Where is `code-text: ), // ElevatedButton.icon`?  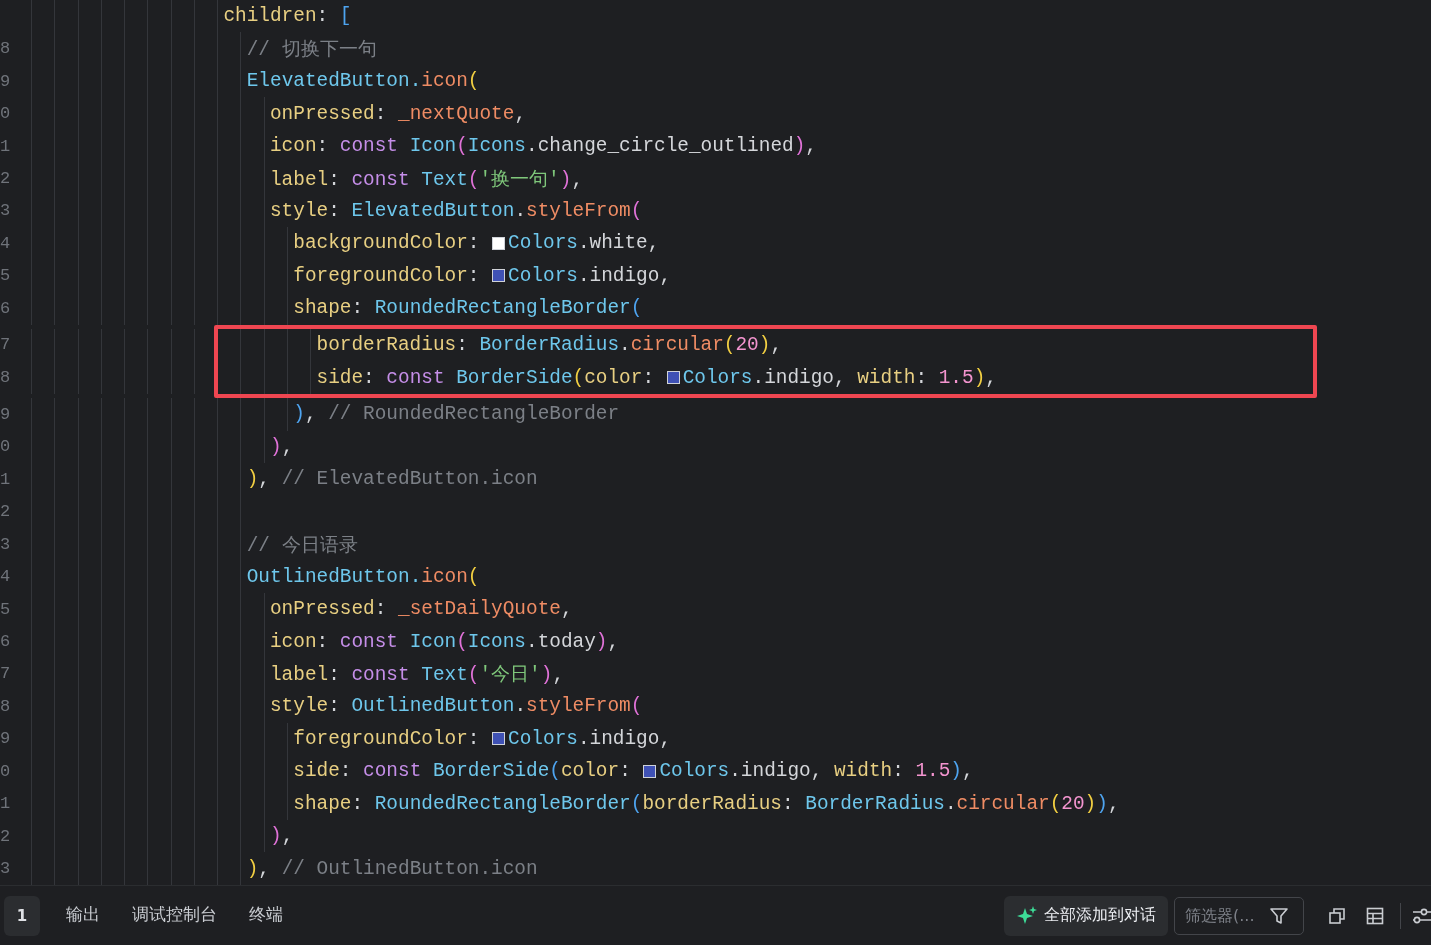 code-text: ), // ElevatedButton.icon is located at coordinates (392, 479).